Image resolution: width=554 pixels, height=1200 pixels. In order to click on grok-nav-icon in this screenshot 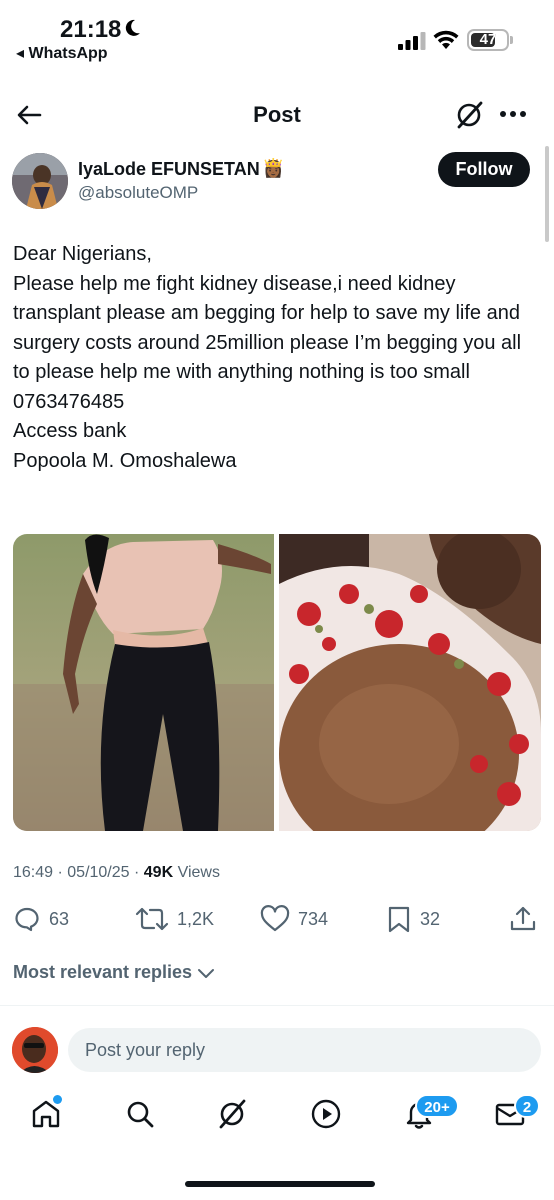, I will do `click(232, 1114)`.